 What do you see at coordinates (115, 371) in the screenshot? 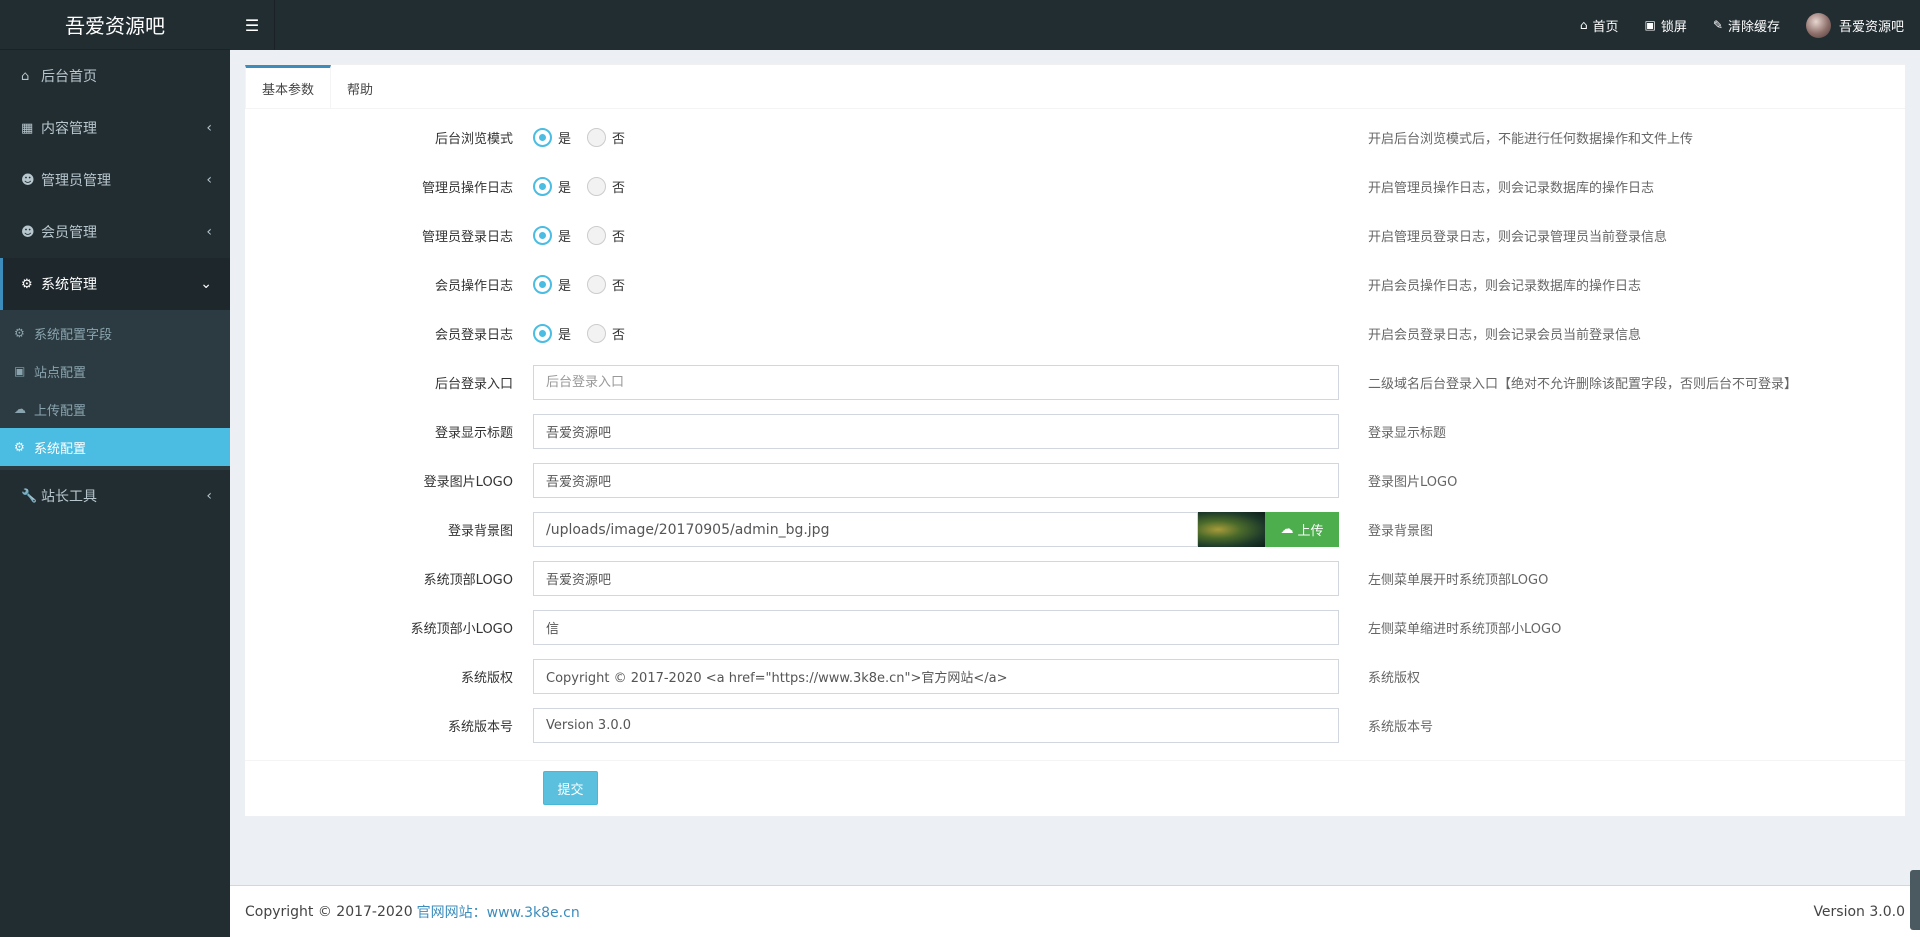
I see `sidebar-subitem-site-config: ▣ 站点配置` at bounding box center [115, 371].